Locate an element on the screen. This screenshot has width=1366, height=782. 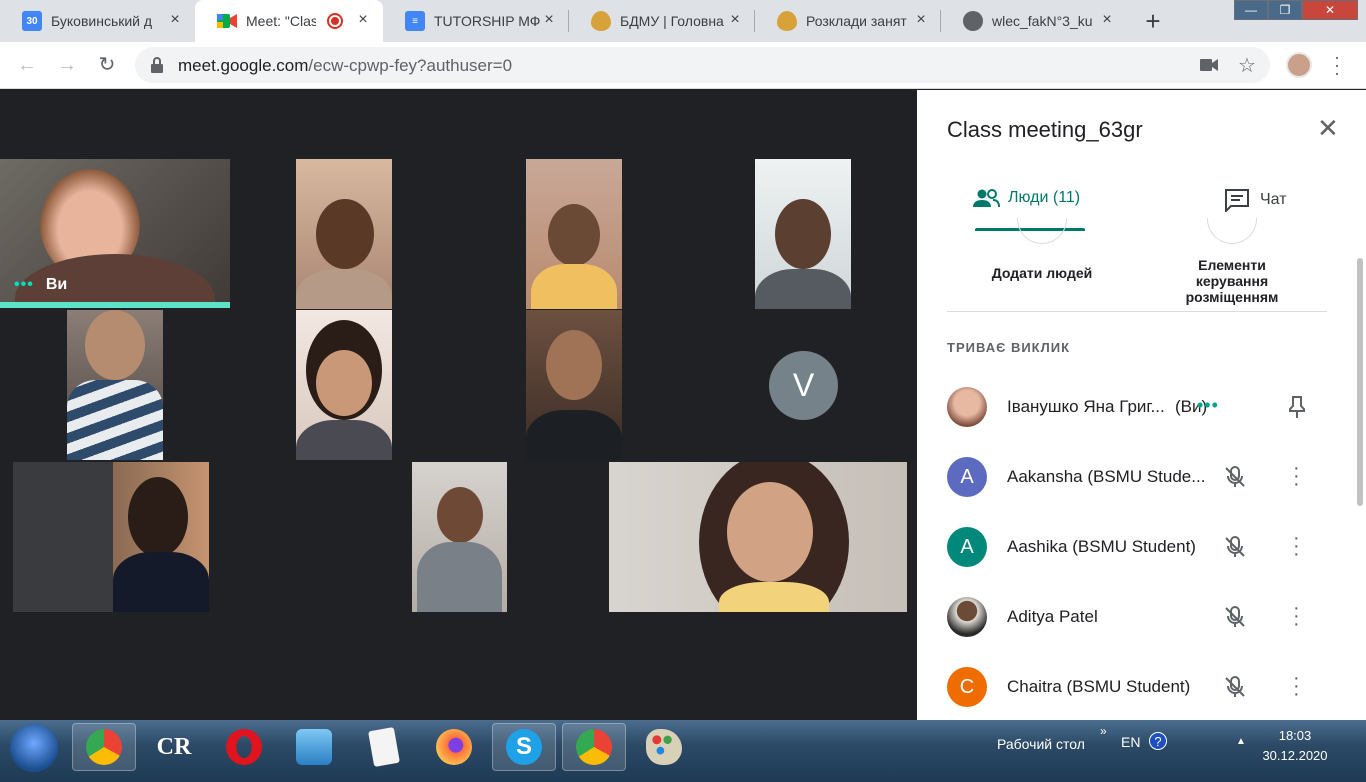
section-heading: ТРИВАЄ ВИКЛИК is located at coordinates (1009, 347).